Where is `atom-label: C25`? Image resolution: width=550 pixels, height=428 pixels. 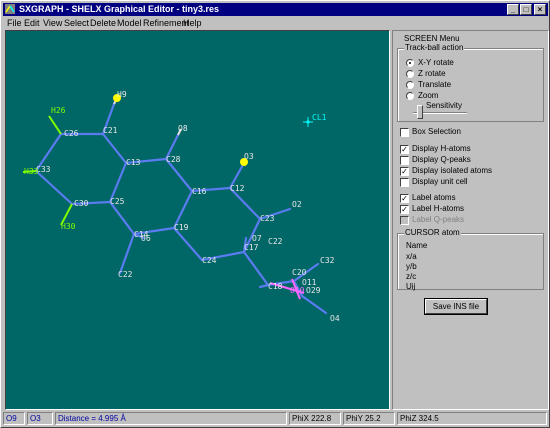 atom-label: C25 is located at coordinates (117, 201).